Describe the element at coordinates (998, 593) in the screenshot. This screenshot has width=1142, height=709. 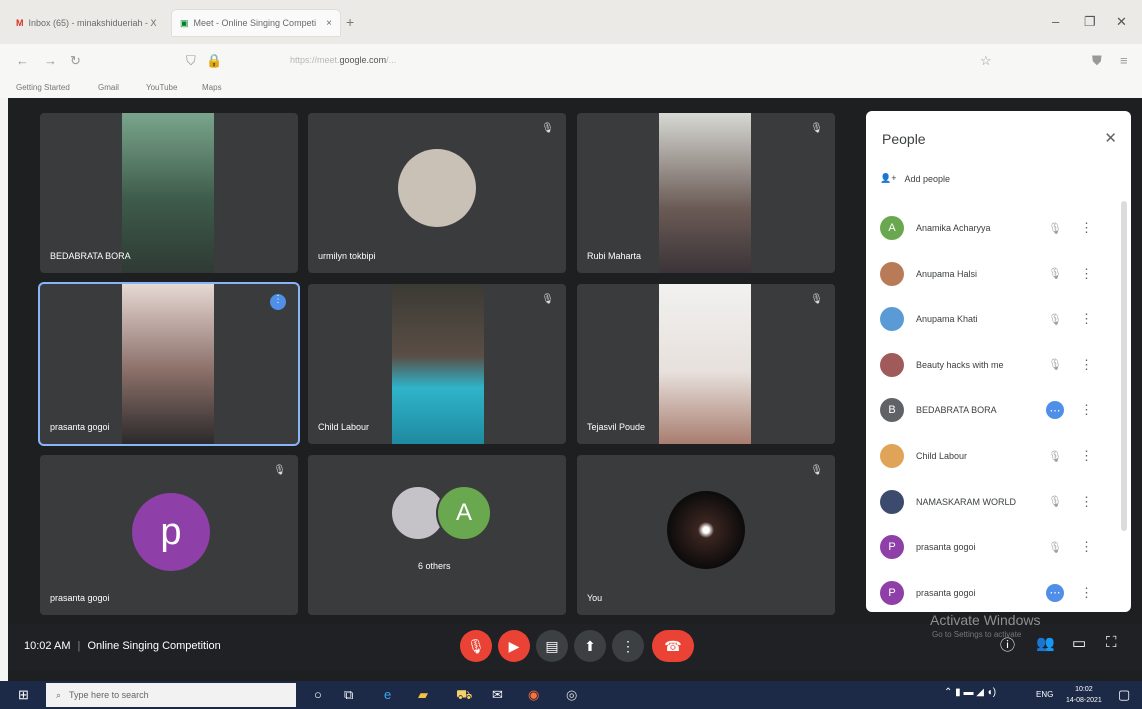
I see `participant-list-item: Pprasanta gogoi ⋯ ⋮` at that location.